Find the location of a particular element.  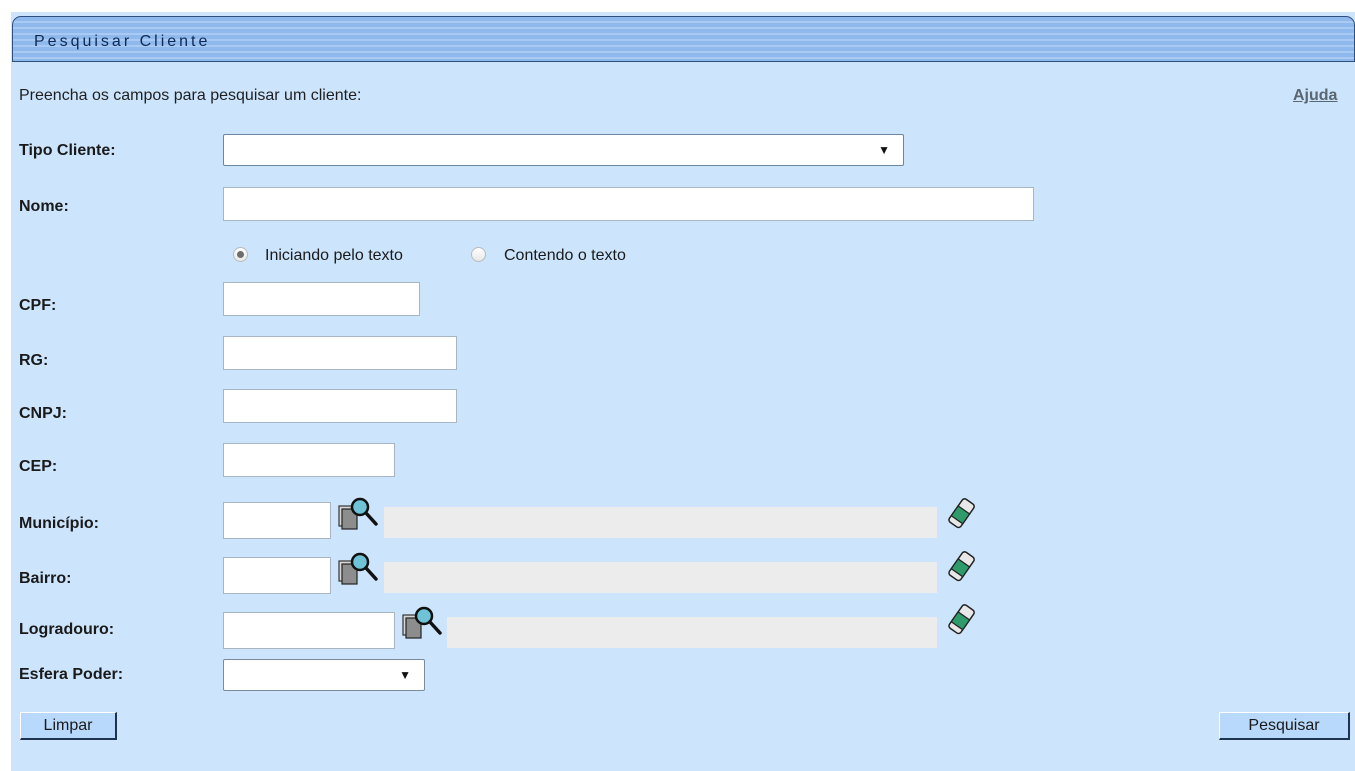

cnpj-input is located at coordinates (340, 406).